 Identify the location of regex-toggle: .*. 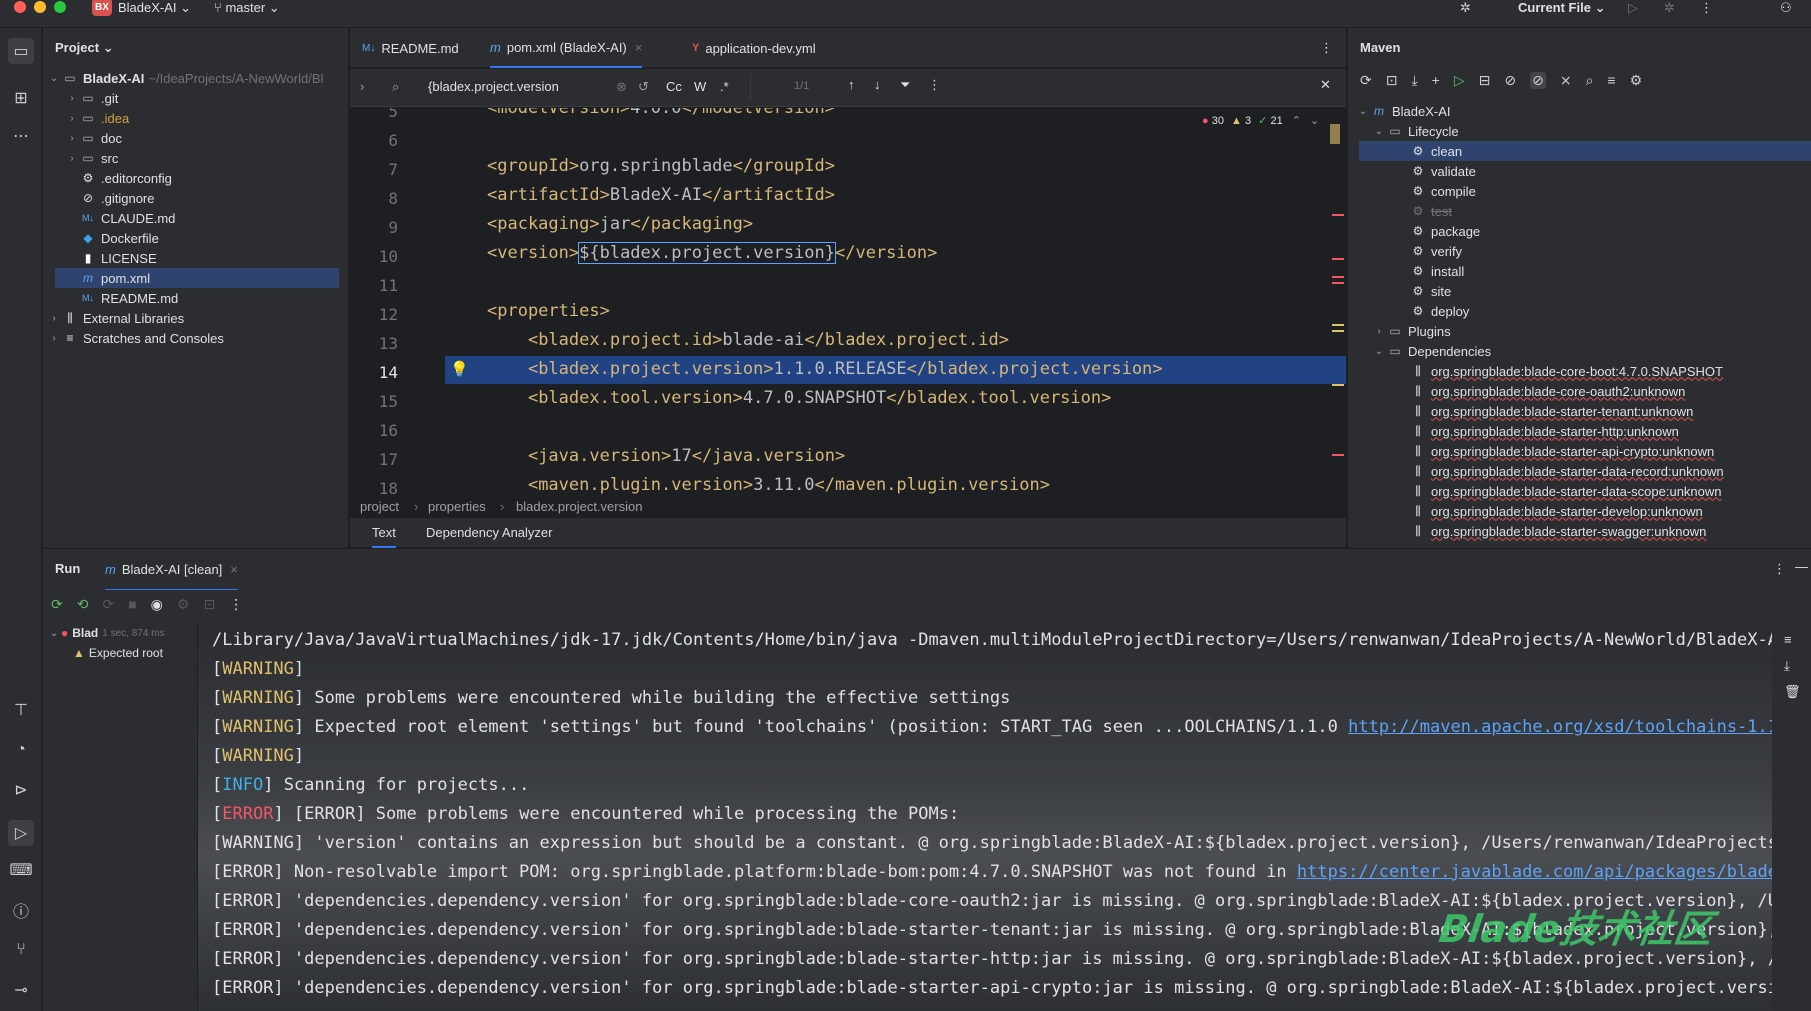
(724, 86).